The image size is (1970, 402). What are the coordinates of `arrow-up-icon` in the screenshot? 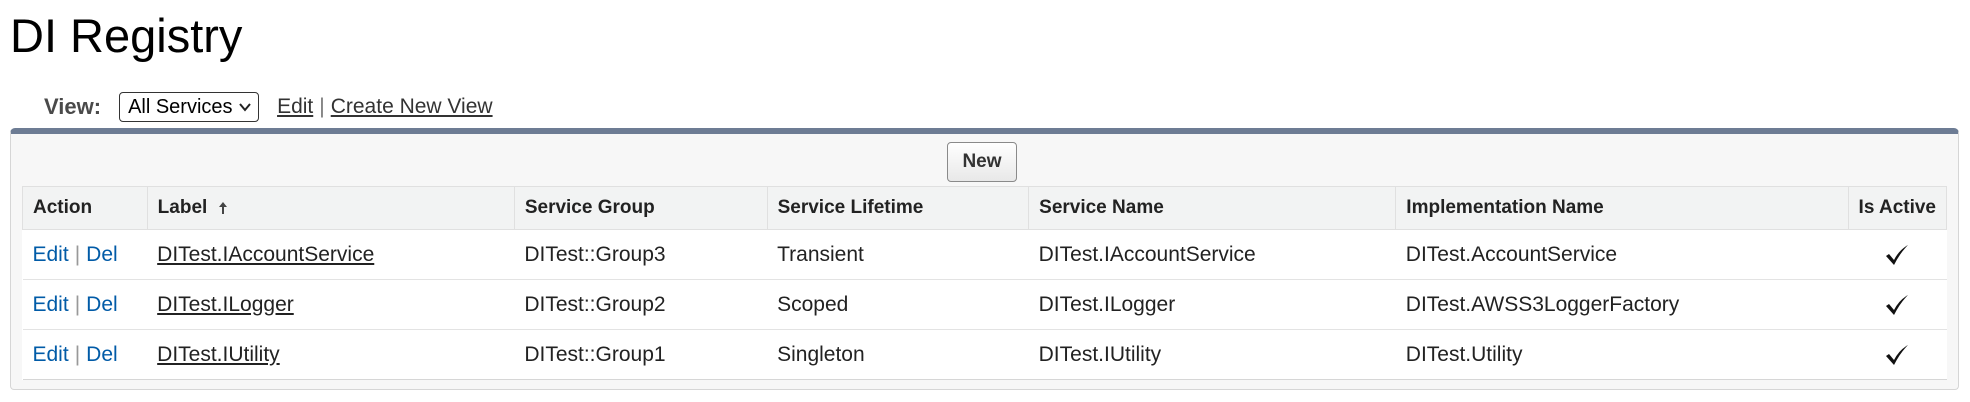 It's located at (223, 207).